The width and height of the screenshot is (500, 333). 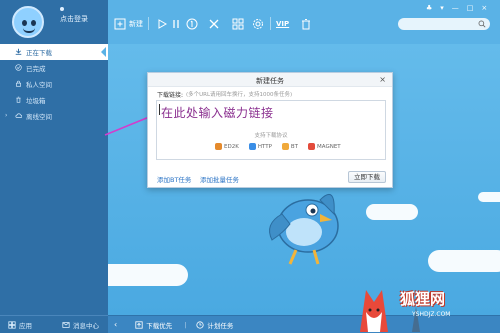 What do you see at coordinates (18, 51) in the screenshot?
I see `download-icon` at bounding box center [18, 51].